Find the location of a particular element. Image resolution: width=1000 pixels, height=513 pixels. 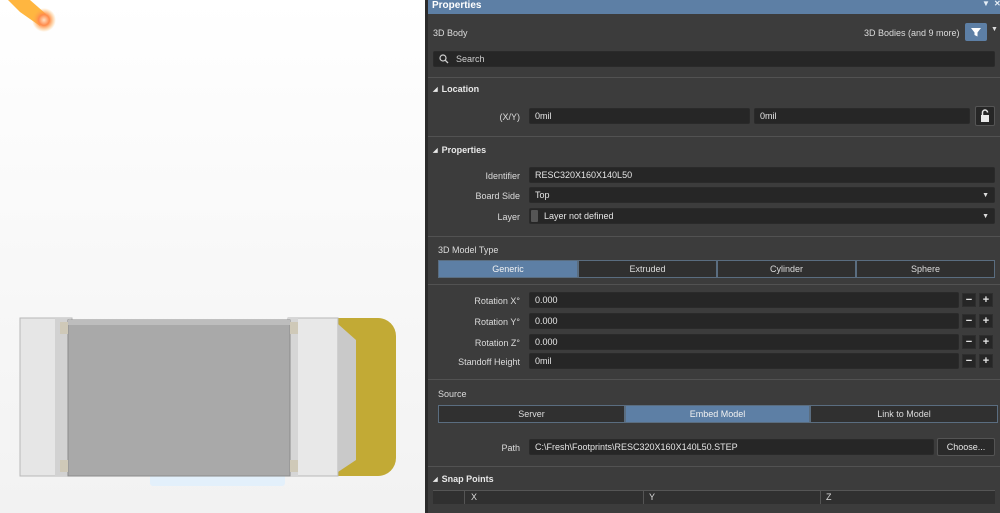

filter-icon is located at coordinates (976, 32).